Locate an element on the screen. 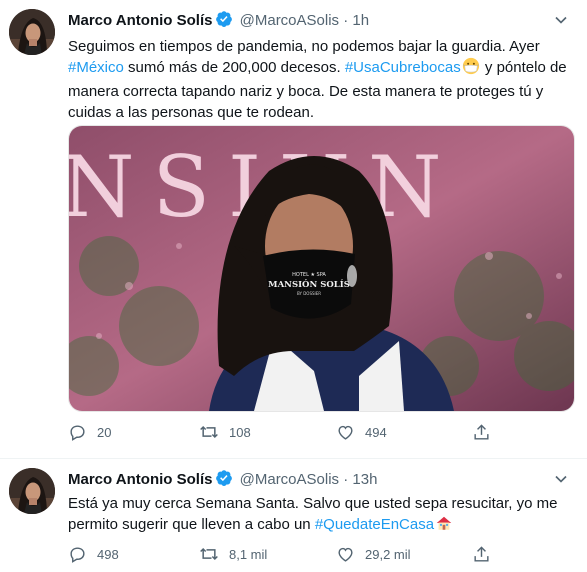 Image resolution: width=587 pixels, height=572 pixels. tweet-actions: 498 8,1 mil 29,2 mil is located at coordinates (320, 554).